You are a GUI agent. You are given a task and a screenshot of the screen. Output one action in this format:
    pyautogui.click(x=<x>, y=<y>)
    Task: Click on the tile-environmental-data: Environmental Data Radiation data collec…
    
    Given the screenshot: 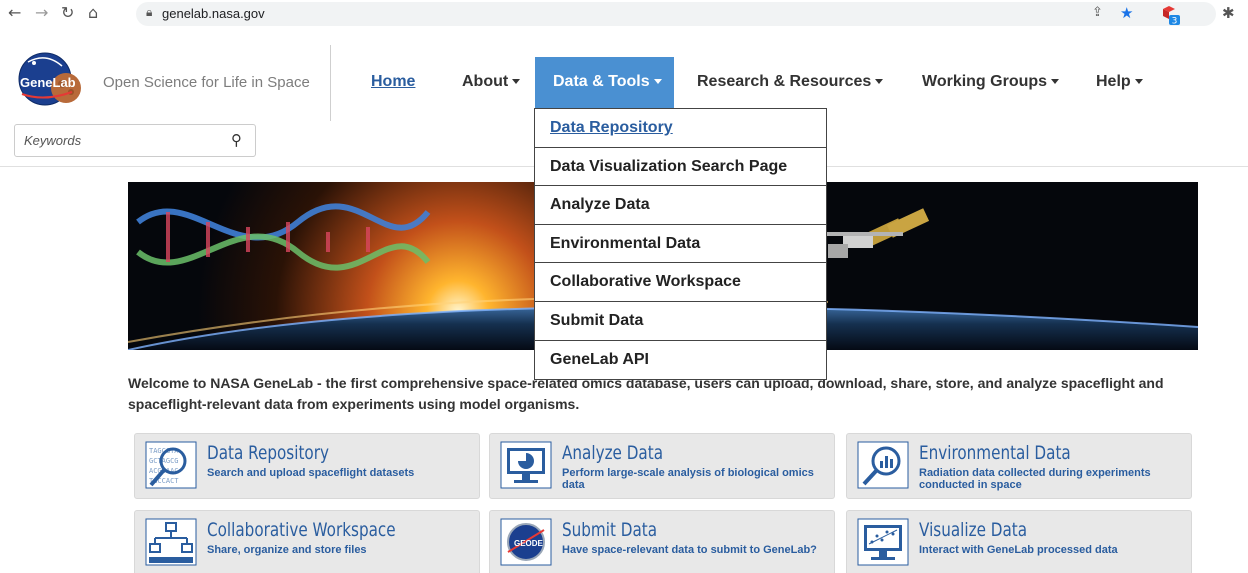 What is the action you would take?
    pyautogui.click(x=1019, y=466)
    